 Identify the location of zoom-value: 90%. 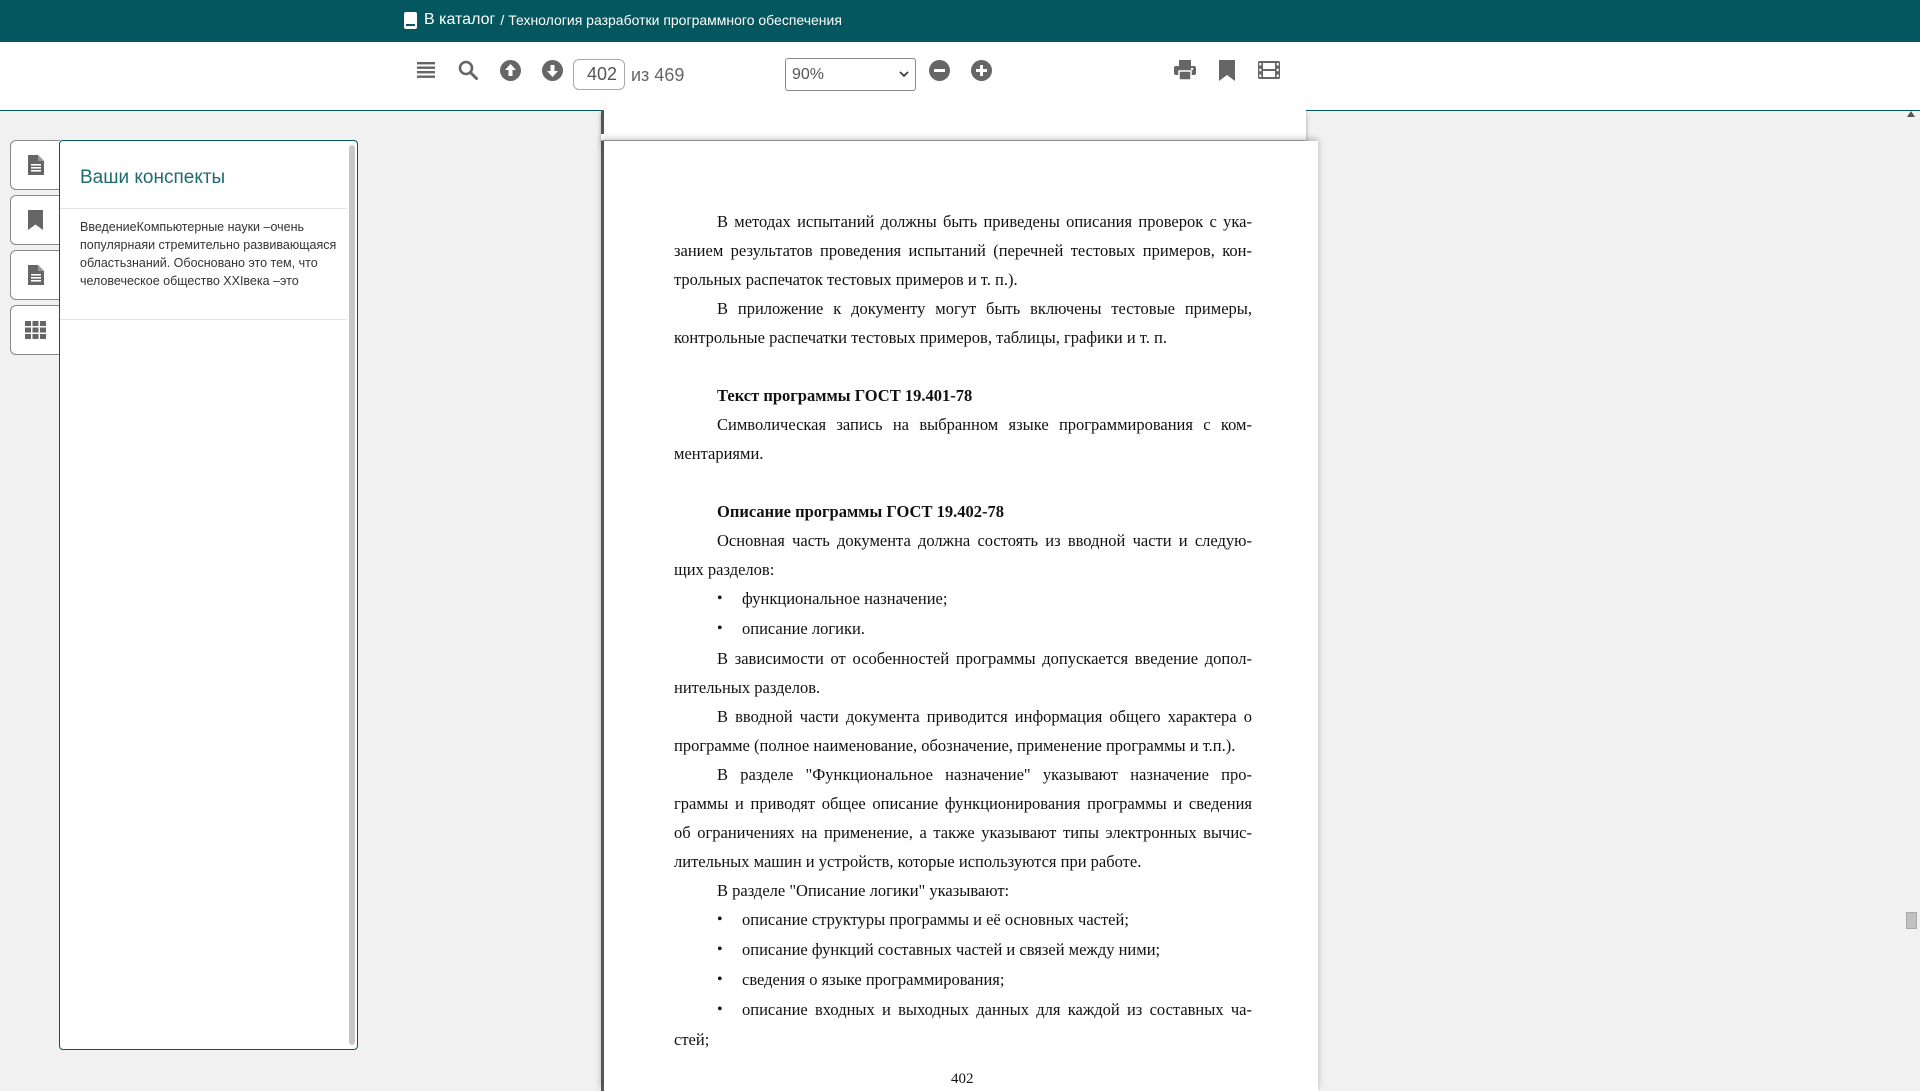
(808, 74).